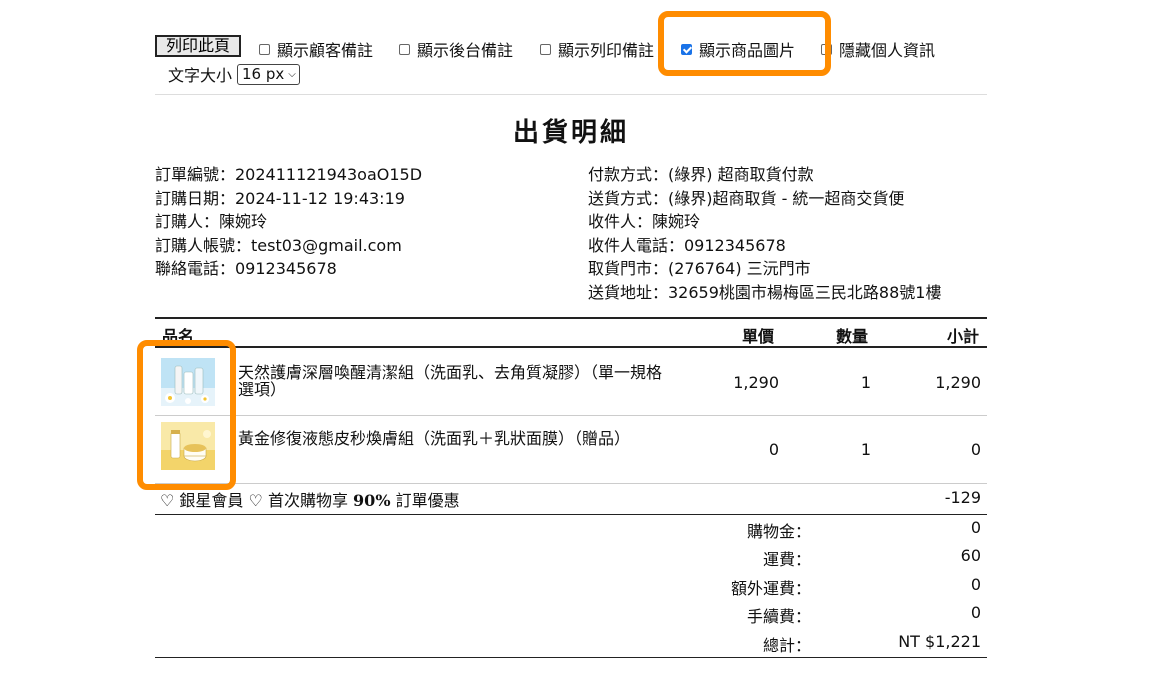 This screenshot has width=1168, height=680. What do you see at coordinates (778, 531) in the screenshot?
I see `summary-label: 購物金：` at bounding box center [778, 531].